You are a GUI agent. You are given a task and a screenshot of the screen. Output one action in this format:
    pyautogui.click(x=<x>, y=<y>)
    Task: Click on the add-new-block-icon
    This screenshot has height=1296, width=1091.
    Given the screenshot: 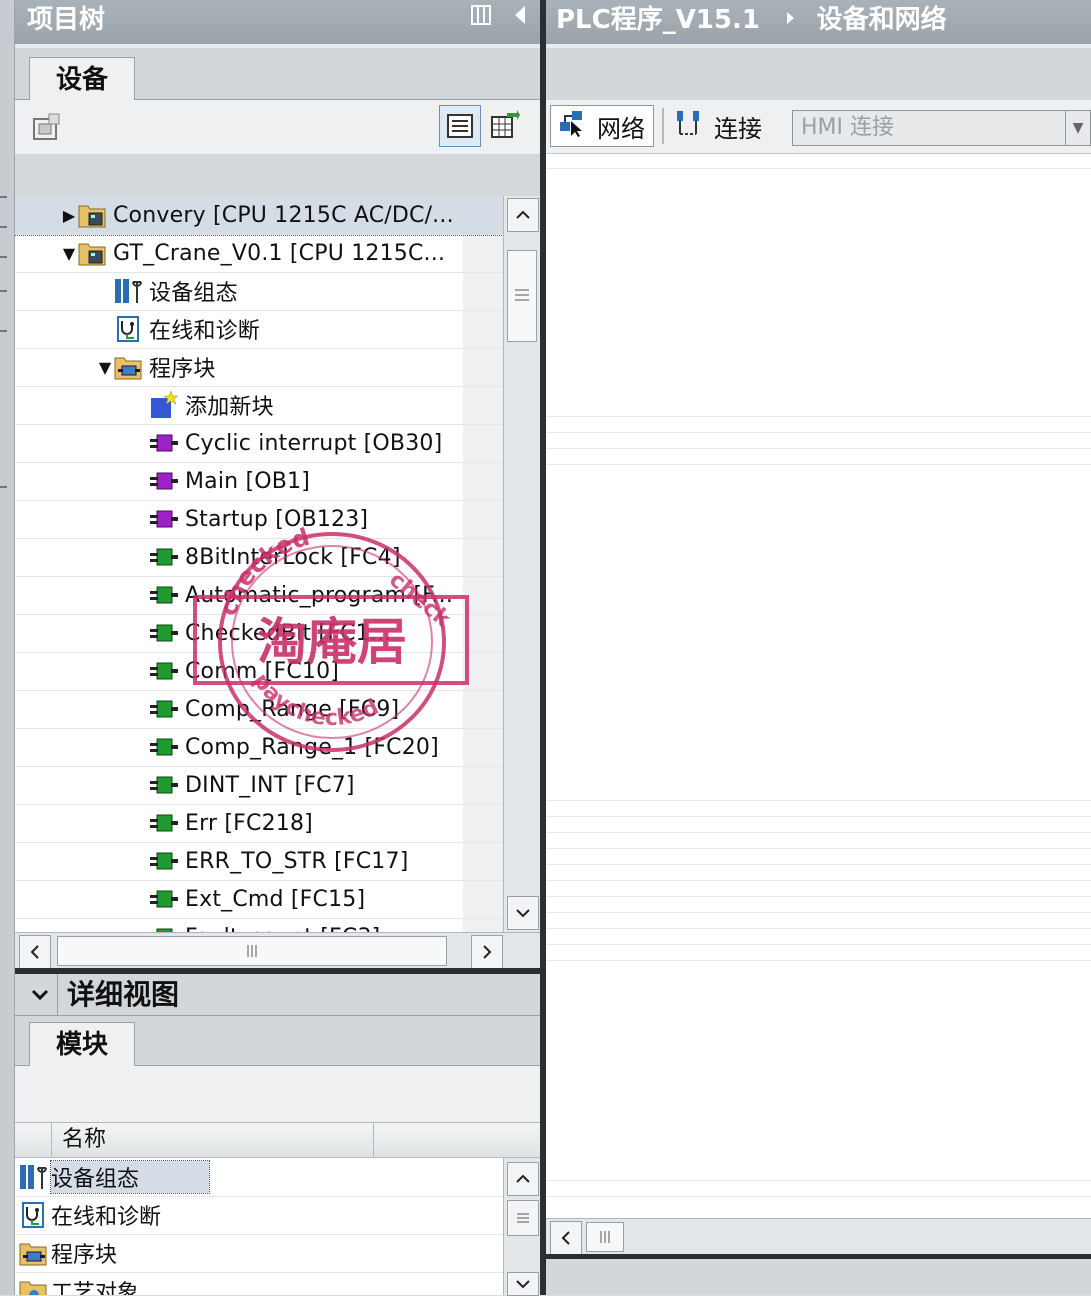 What is the action you would take?
    pyautogui.click(x=164, y=405)
    